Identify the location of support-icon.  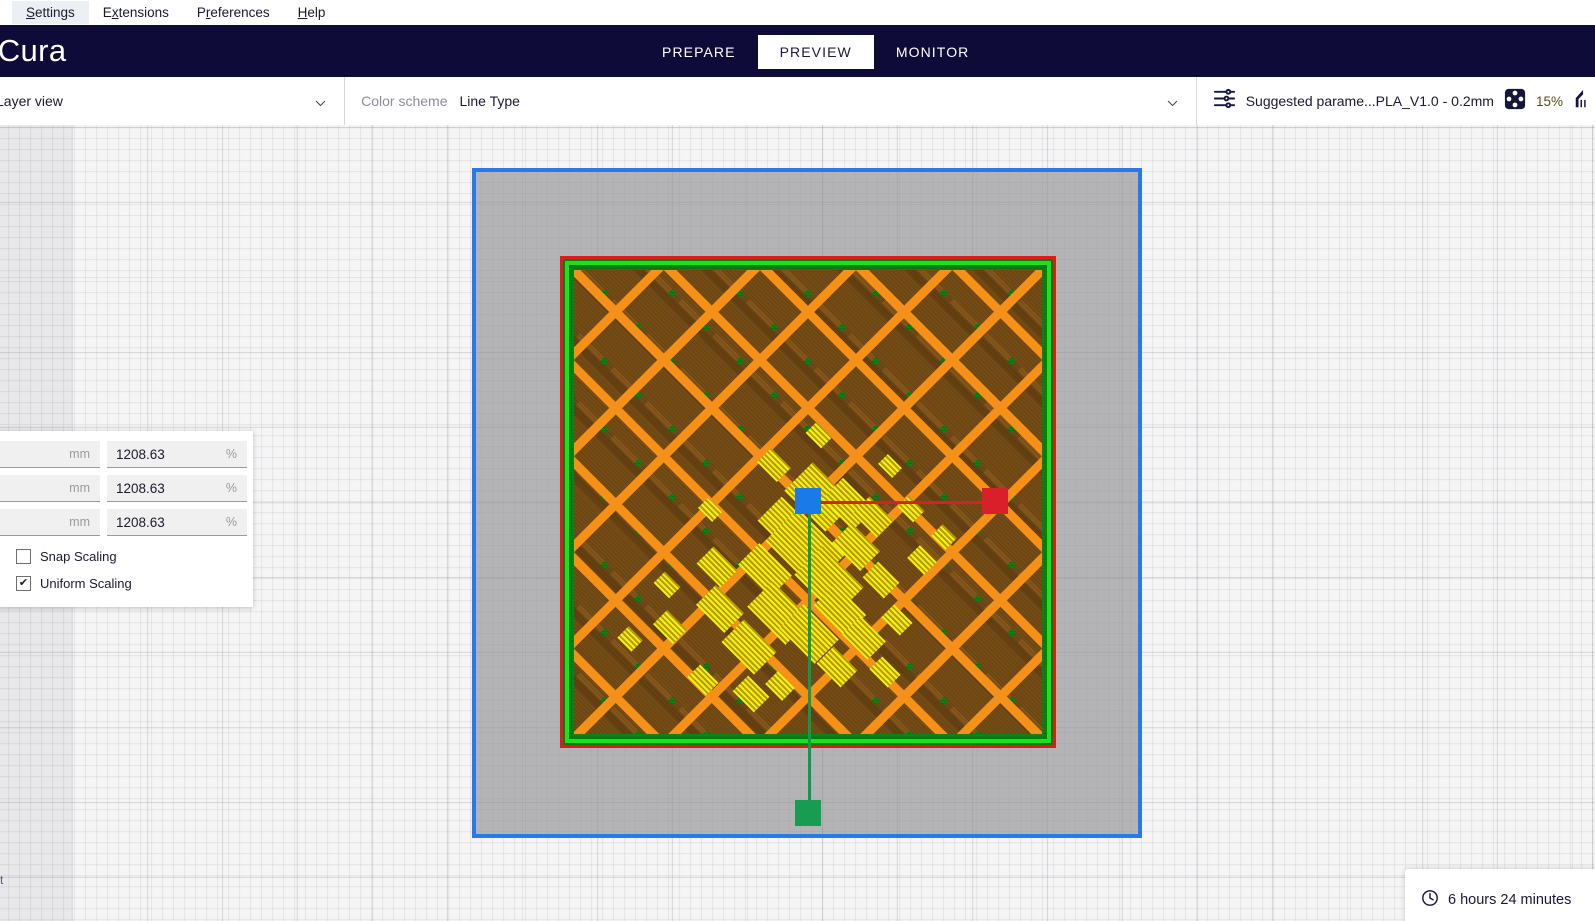
(1584, 101).